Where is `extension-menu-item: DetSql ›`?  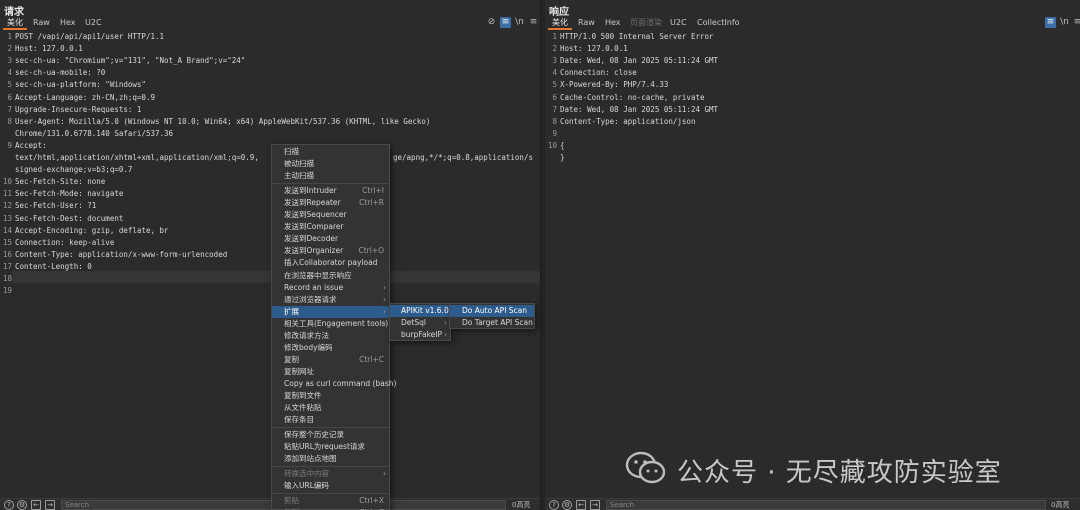
extension-menu-item: DetSql › is located at coordinates (420, 323).